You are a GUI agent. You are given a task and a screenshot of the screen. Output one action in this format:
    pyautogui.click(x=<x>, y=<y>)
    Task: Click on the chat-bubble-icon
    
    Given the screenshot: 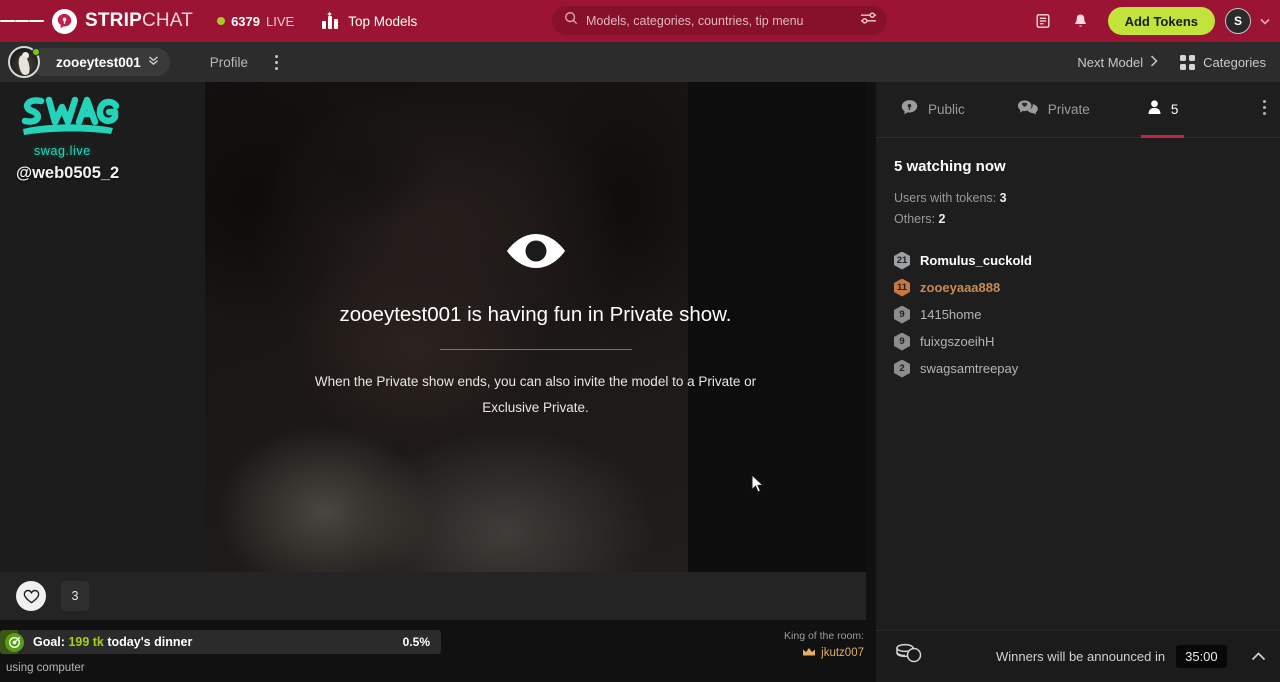 What is the action you would take?
    pyautogui.click(x=909, y=110)
    